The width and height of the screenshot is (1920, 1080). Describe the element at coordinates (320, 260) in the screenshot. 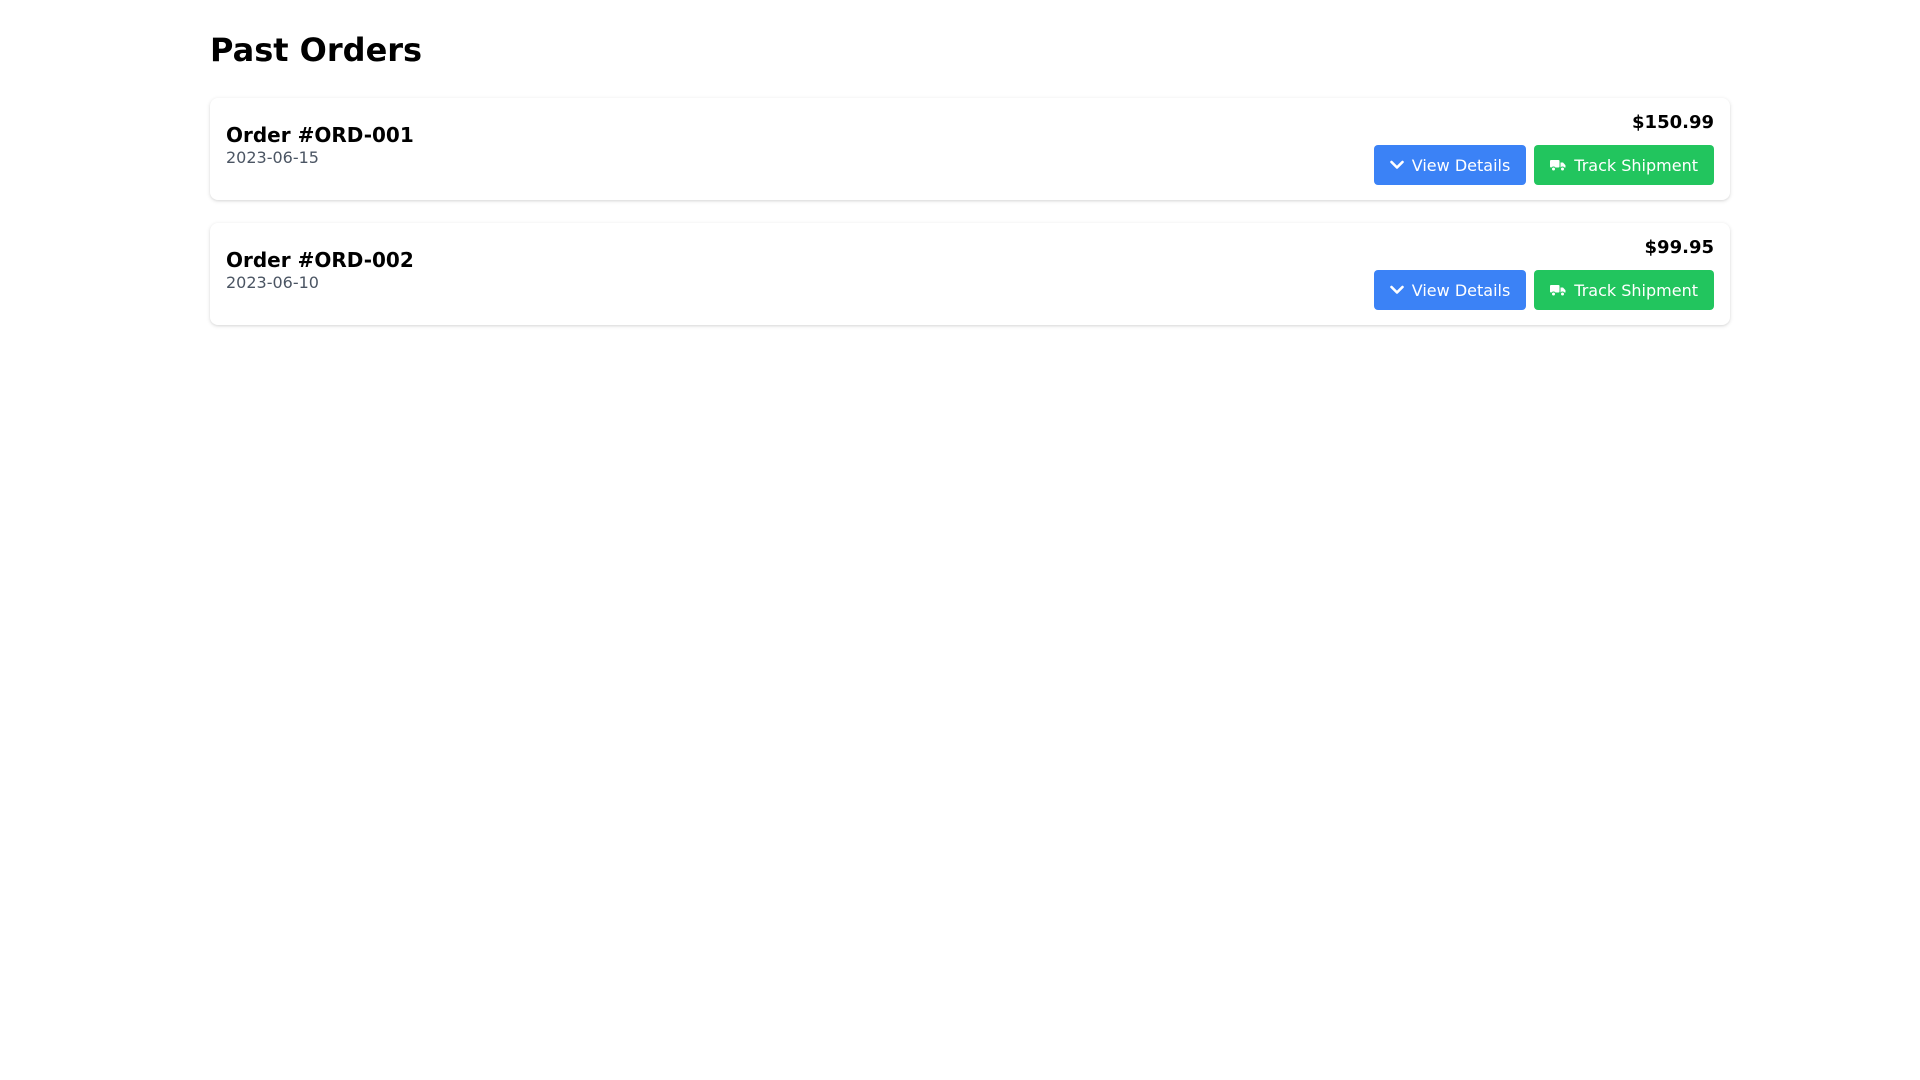

I see `order-number: Order #ORD-002` at that location.